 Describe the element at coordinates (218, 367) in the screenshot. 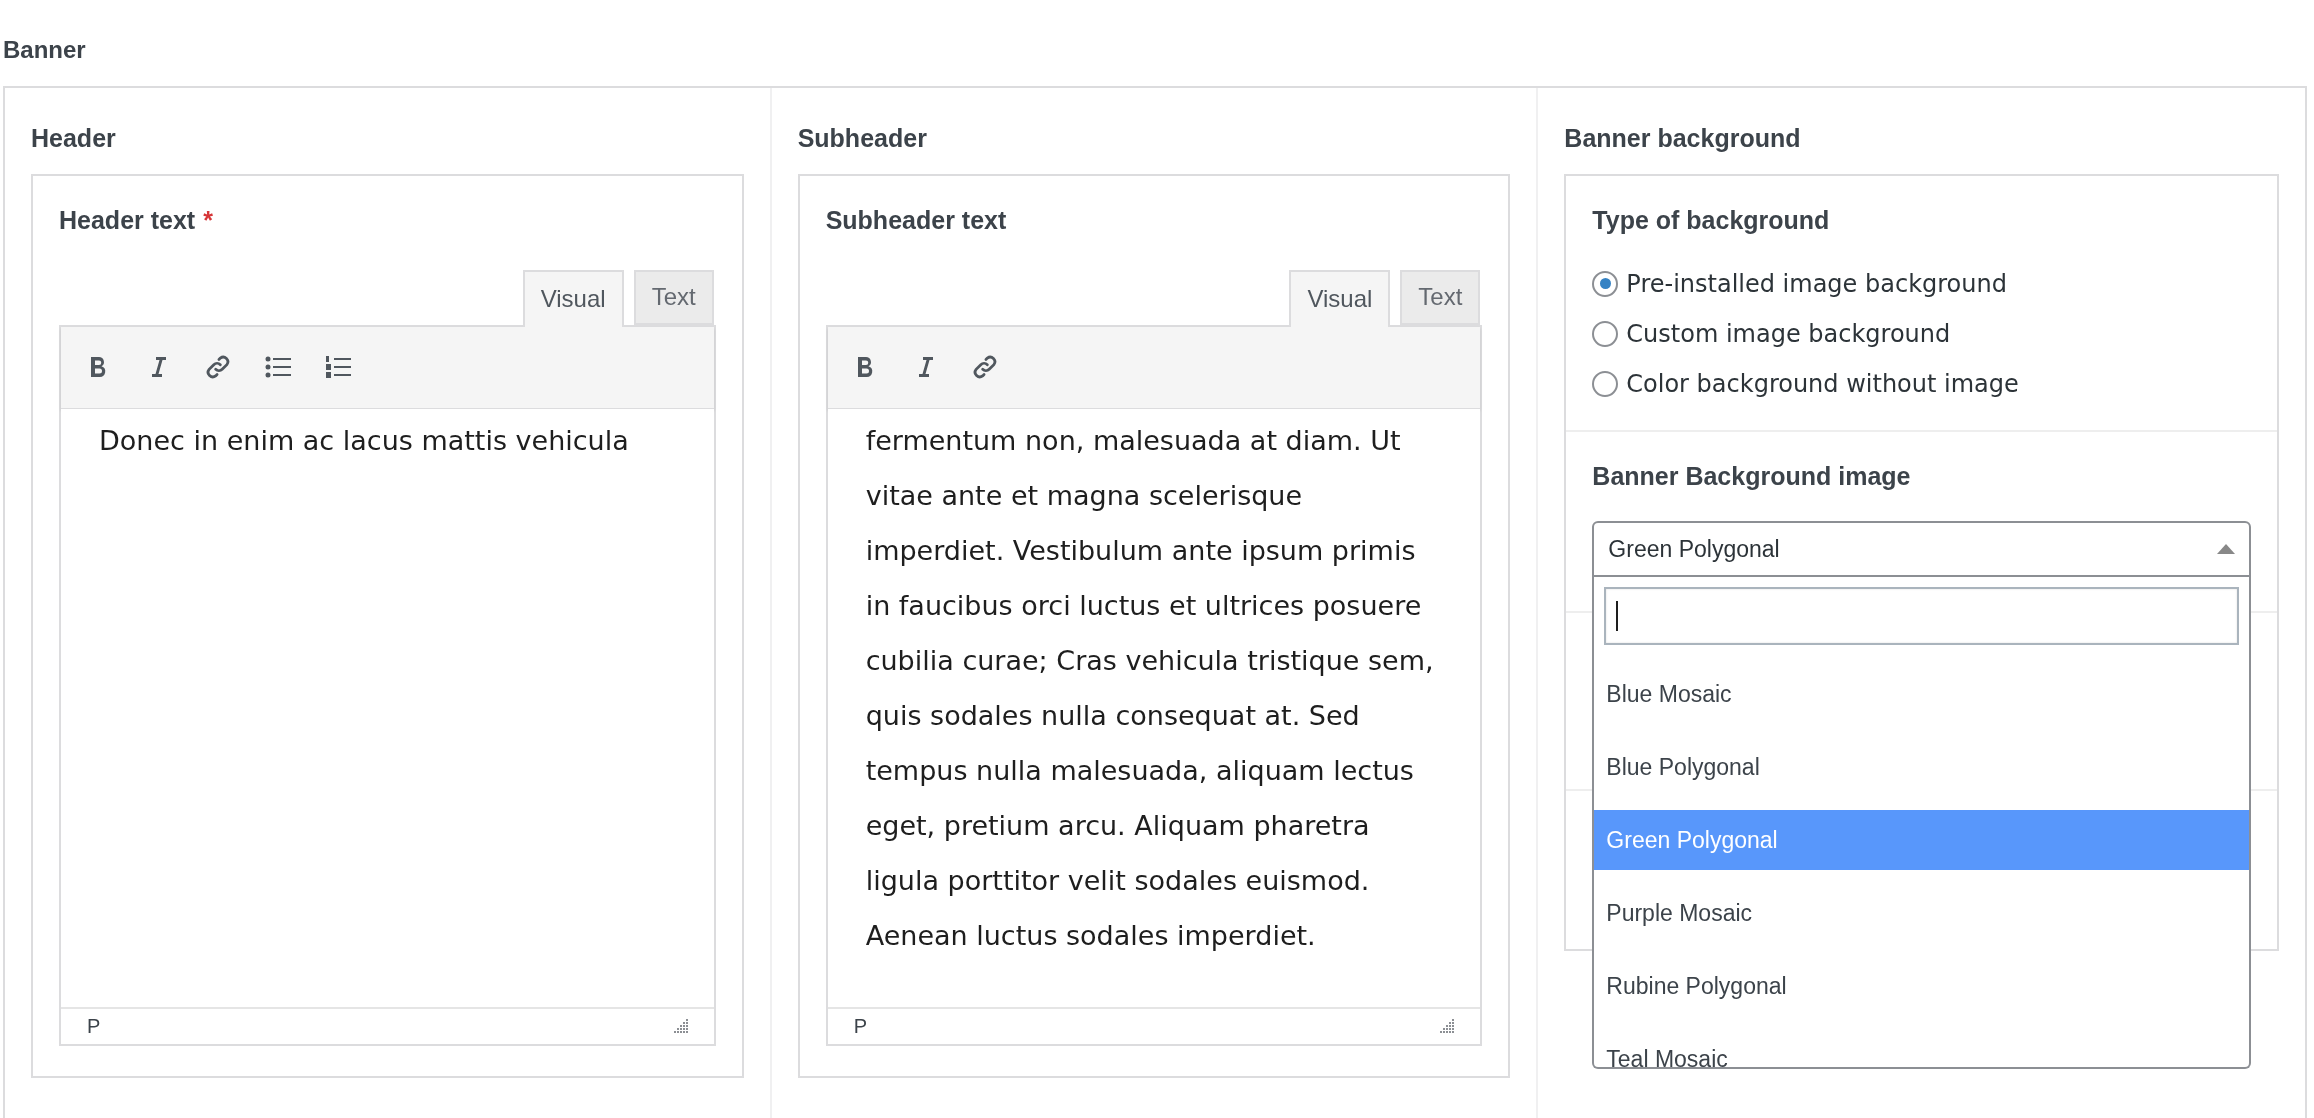

I see `link-icon` at that location.